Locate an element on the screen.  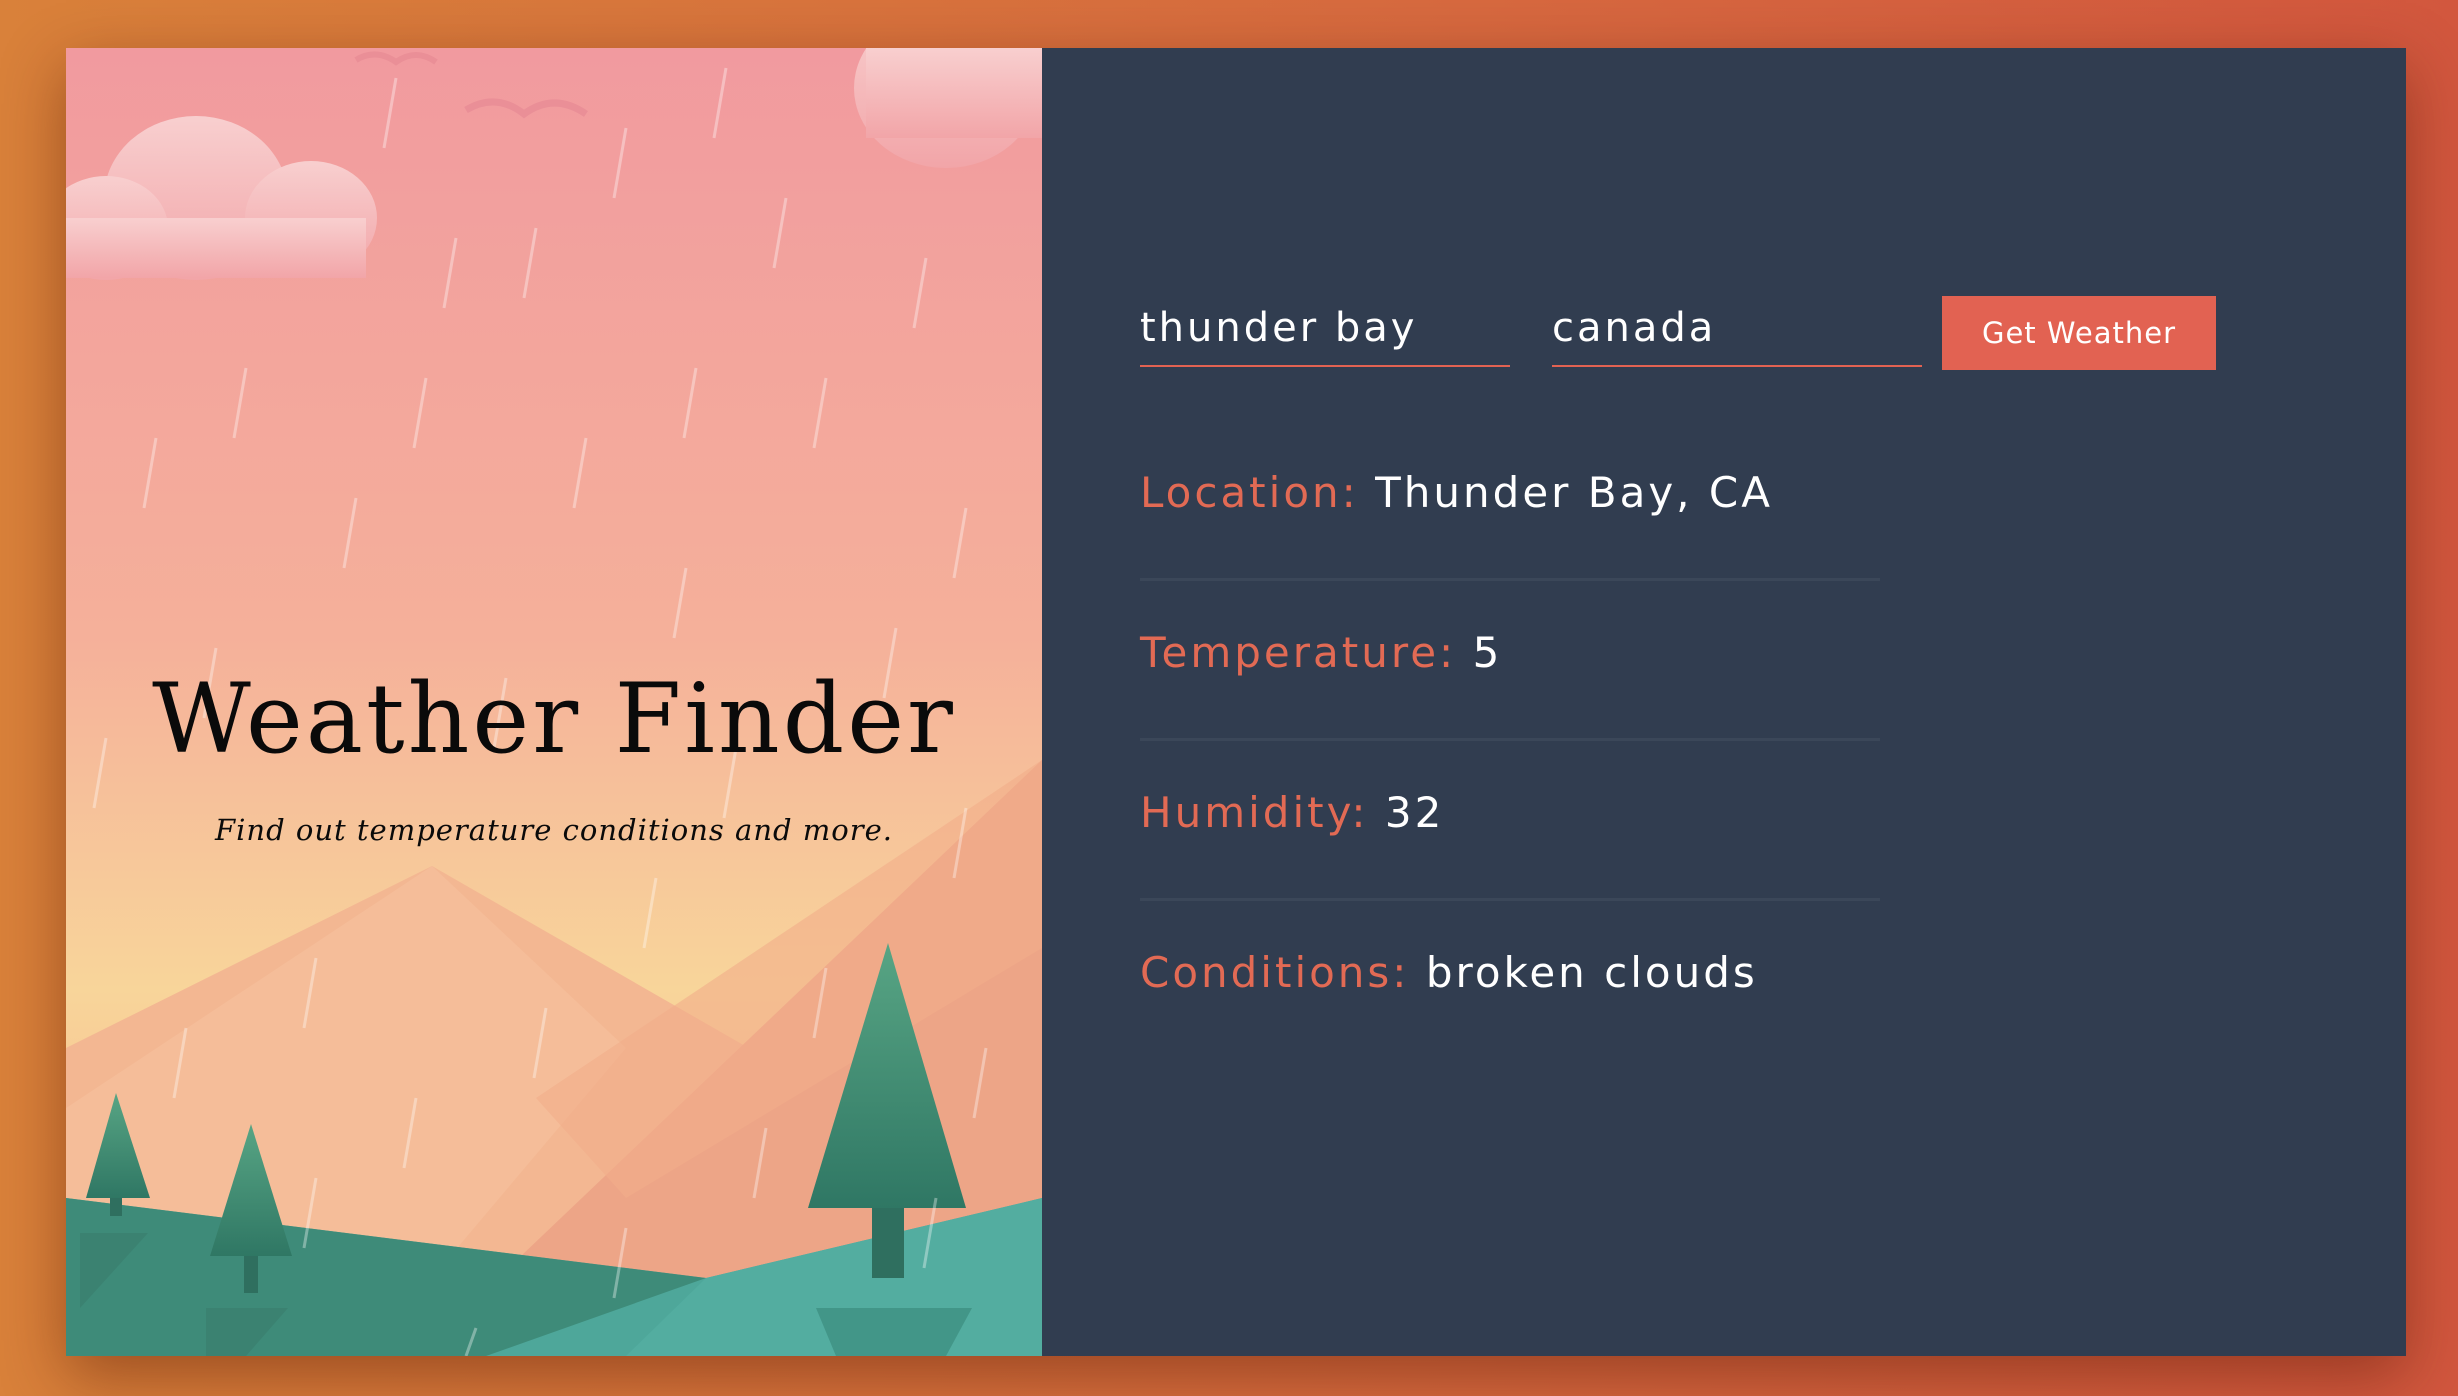
humidity-label: Humidity: is located at coordinates (1262, 812).